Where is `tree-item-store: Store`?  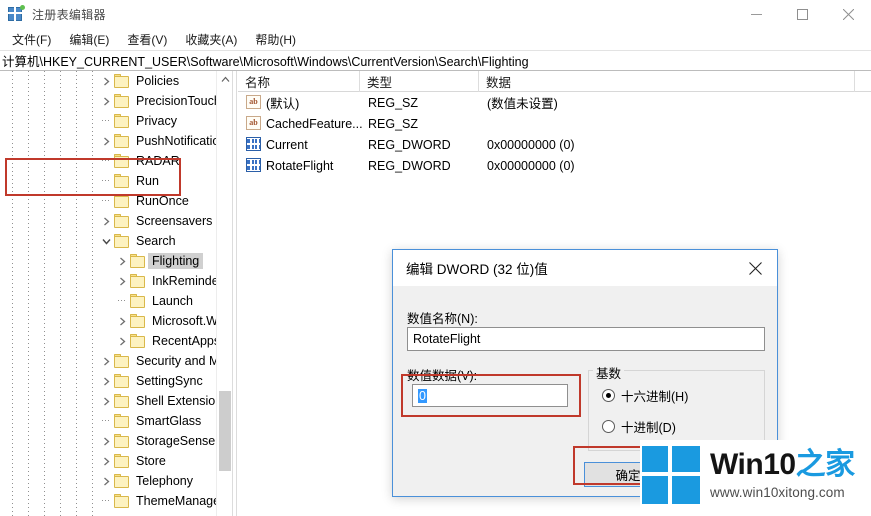 tree-item-store: Store is located at coordinates (116, 461).